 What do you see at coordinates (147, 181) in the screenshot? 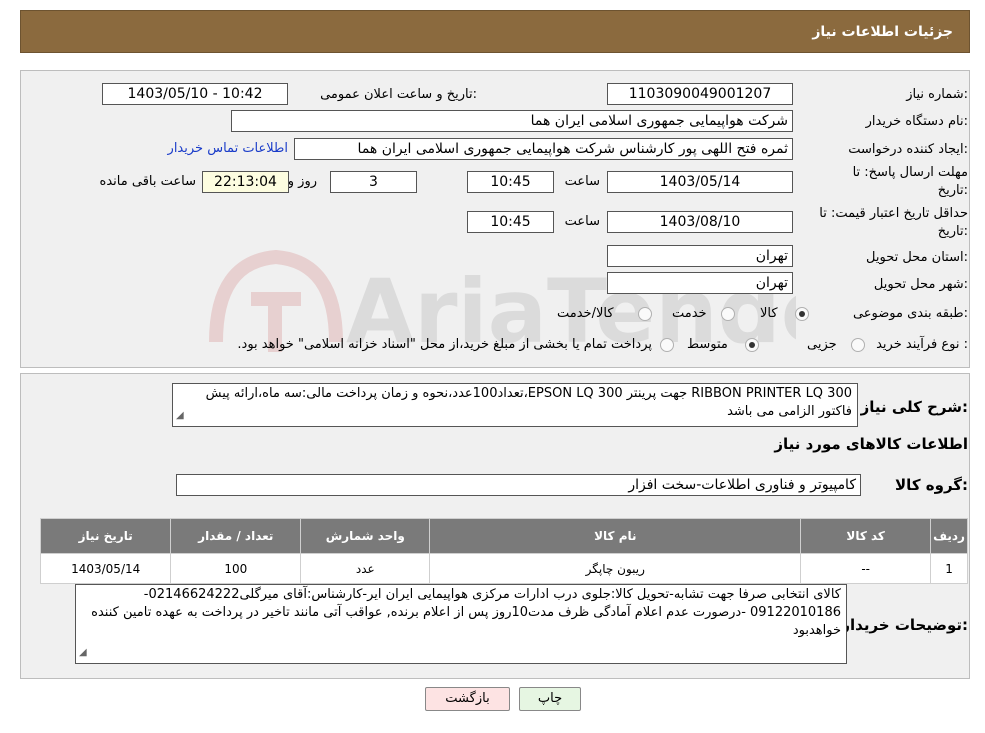
I see `remaining-time-label: ساعت باقی مانده` at bounding box center [147, 181].